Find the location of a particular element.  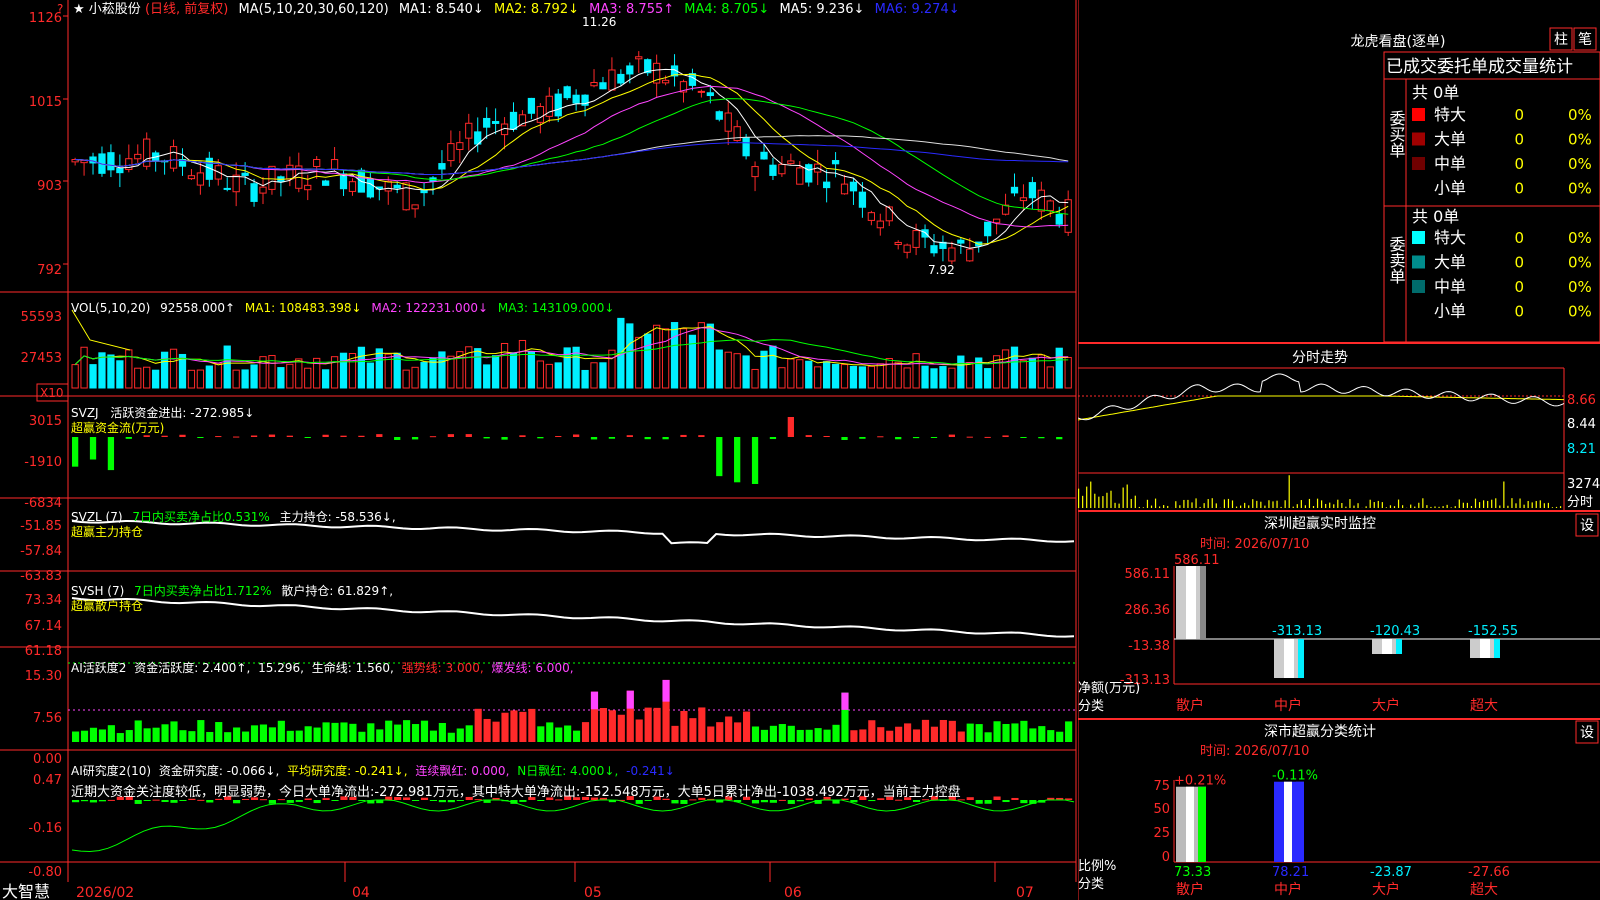

ai1-title: AI活跃度2 is located at coordinates (98, 667).